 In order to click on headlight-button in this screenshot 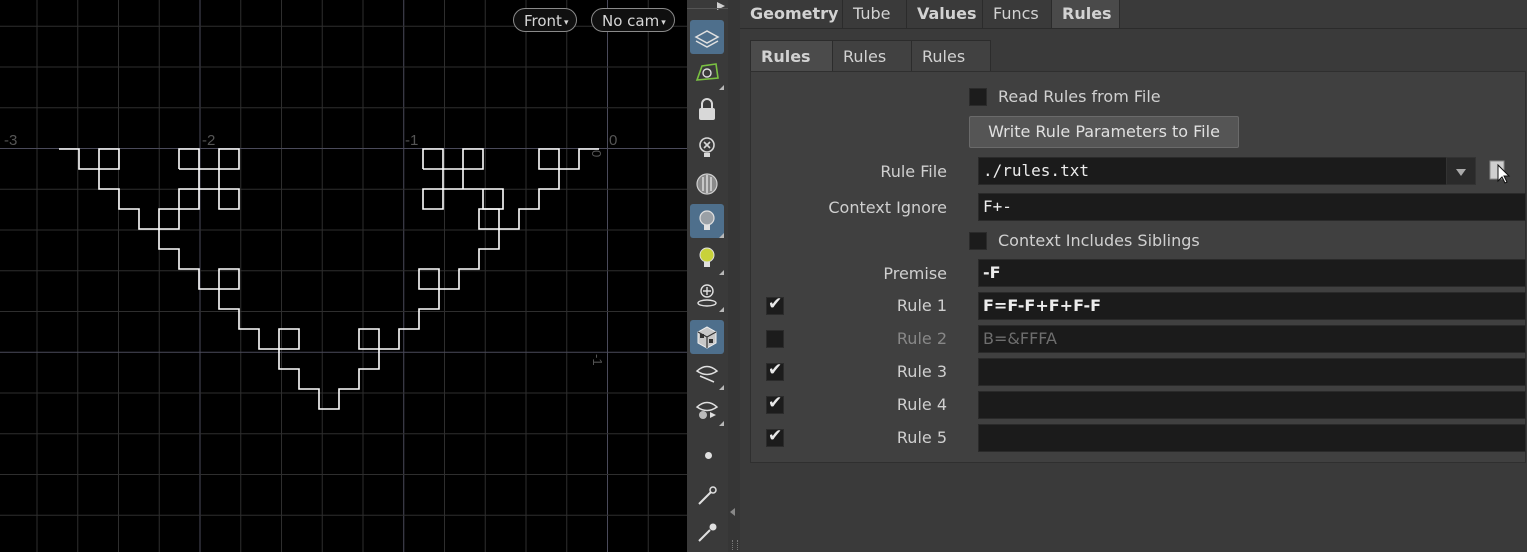, I will do `click(707, 258)`.